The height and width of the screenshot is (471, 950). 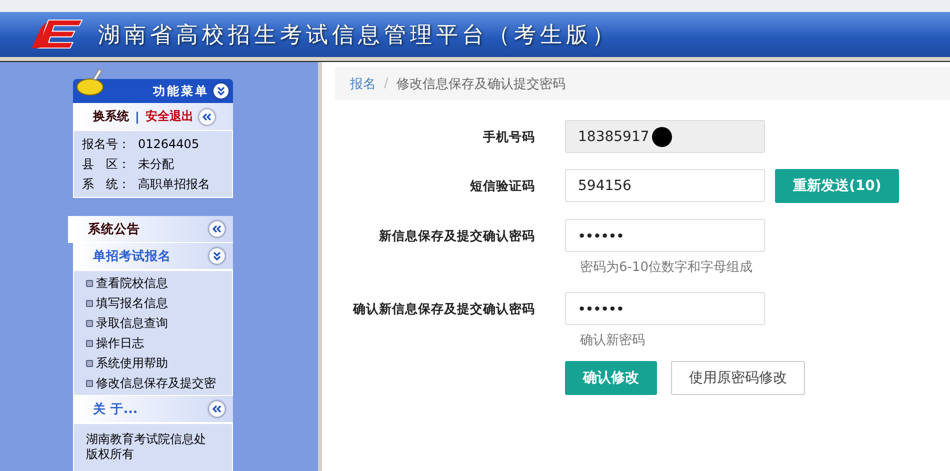 I want to click on menu-title: 功能菜单, so click(x=181, y=91).